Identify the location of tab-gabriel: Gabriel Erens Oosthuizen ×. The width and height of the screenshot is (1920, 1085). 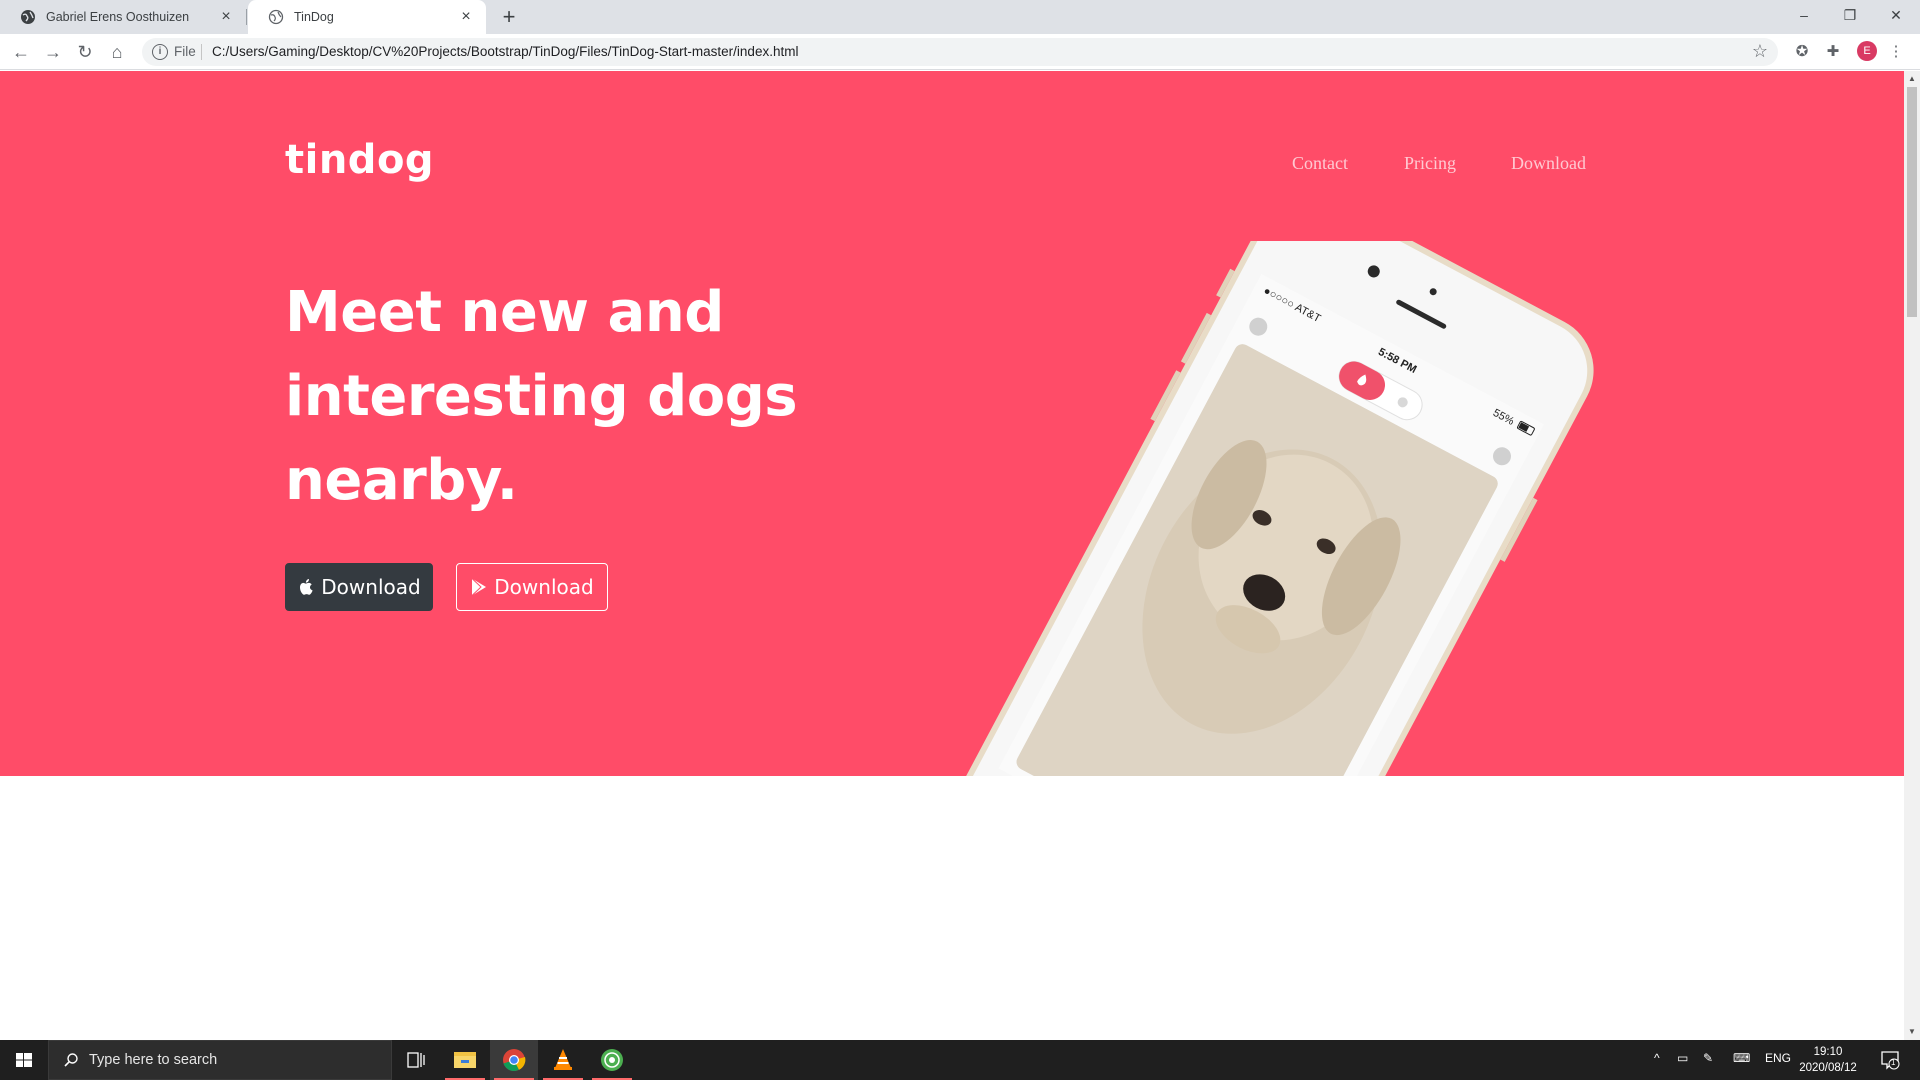
(123, 17).